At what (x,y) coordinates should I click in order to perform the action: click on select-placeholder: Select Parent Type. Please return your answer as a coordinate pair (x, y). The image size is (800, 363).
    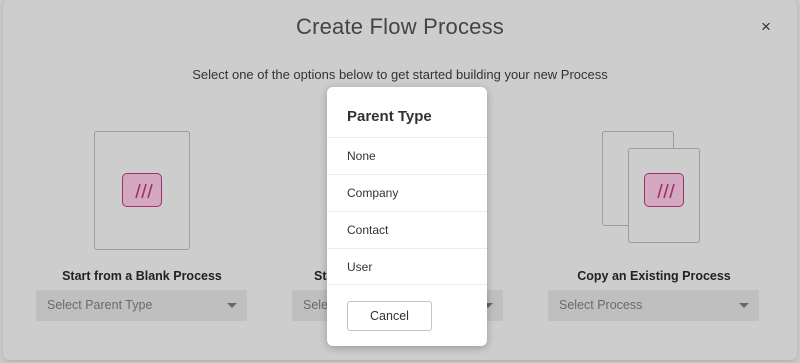
    Looking at the image, I should click on (100, 305).